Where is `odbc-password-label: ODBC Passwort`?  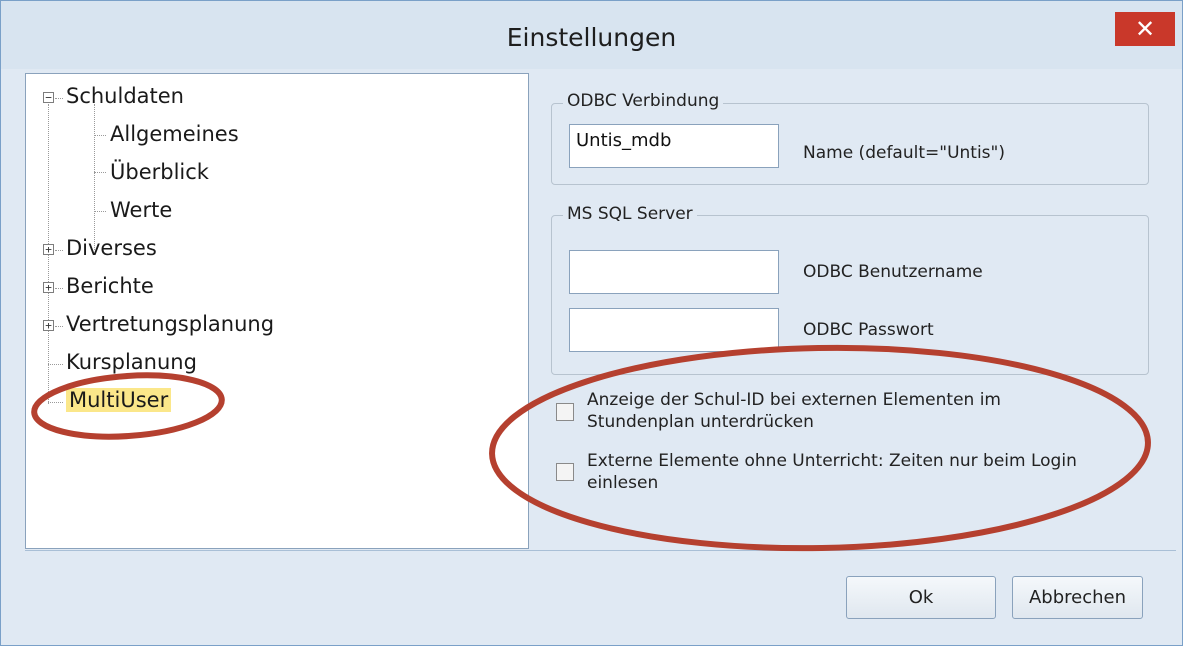
odbc-password-label: ODBC Passwort is located at coordinates (868, 330).